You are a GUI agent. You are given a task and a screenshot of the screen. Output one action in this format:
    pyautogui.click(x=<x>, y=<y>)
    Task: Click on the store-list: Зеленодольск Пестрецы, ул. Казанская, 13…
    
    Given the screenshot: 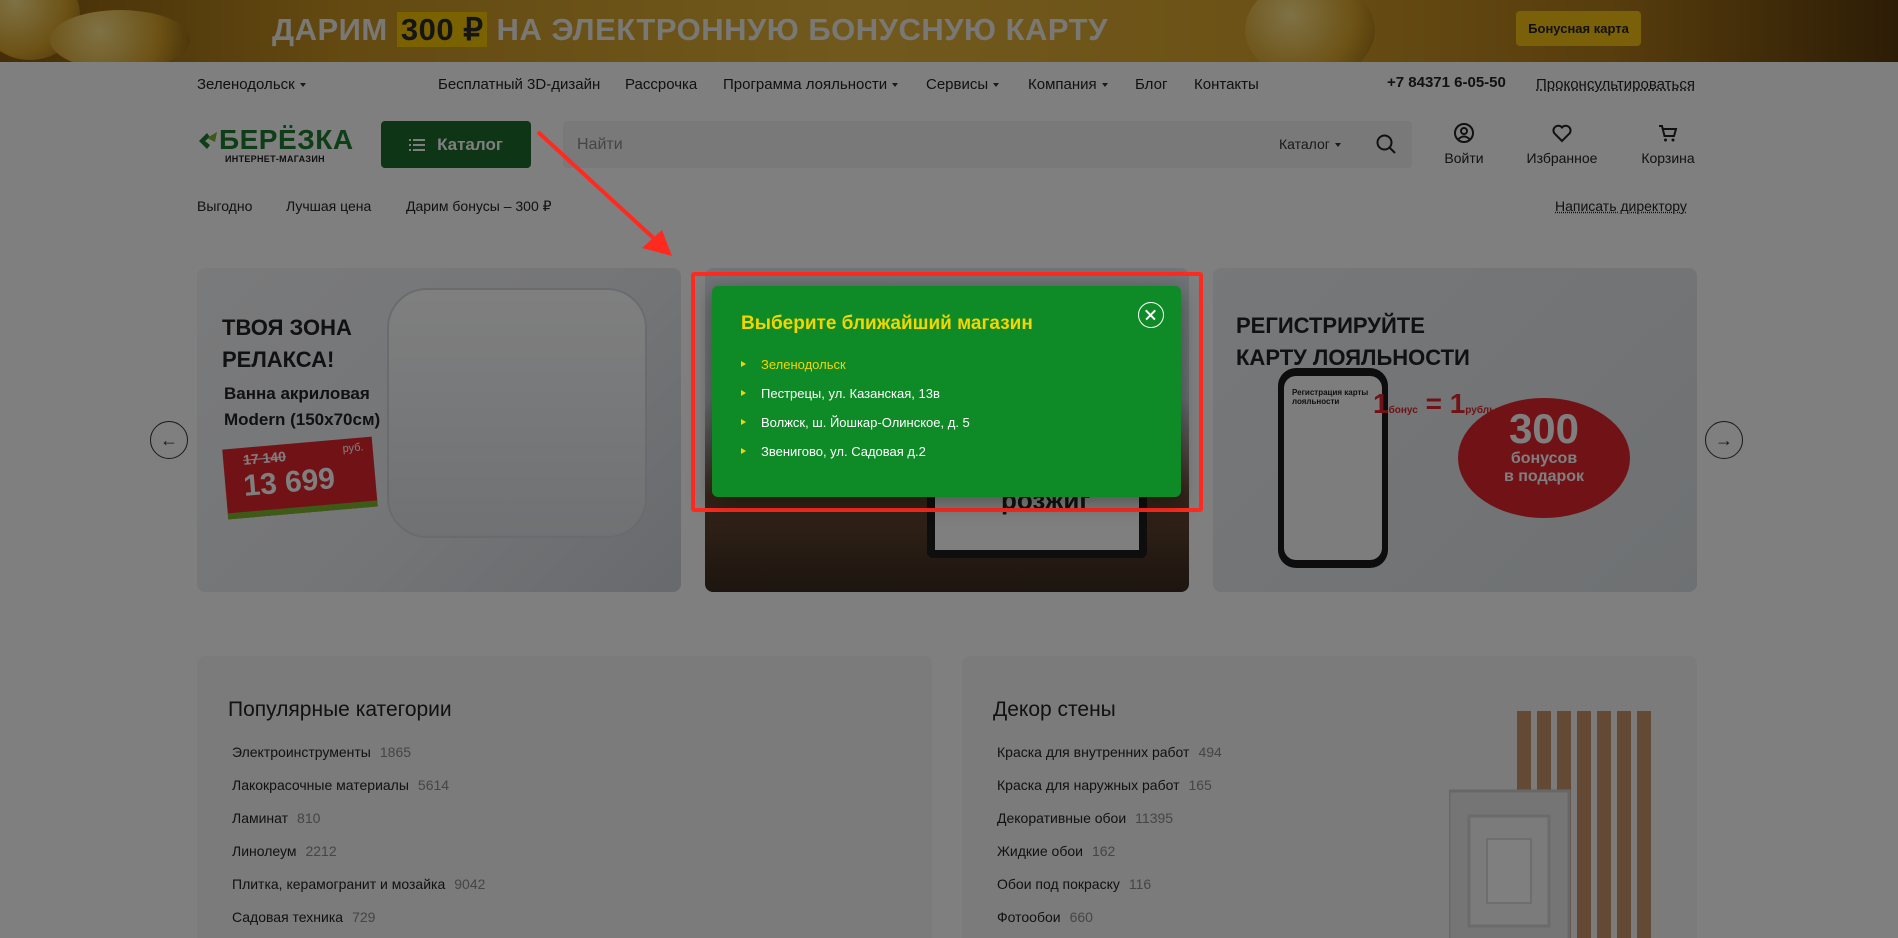 What is the action you would take?
    pyautogui.click(x=855, y=415)
    